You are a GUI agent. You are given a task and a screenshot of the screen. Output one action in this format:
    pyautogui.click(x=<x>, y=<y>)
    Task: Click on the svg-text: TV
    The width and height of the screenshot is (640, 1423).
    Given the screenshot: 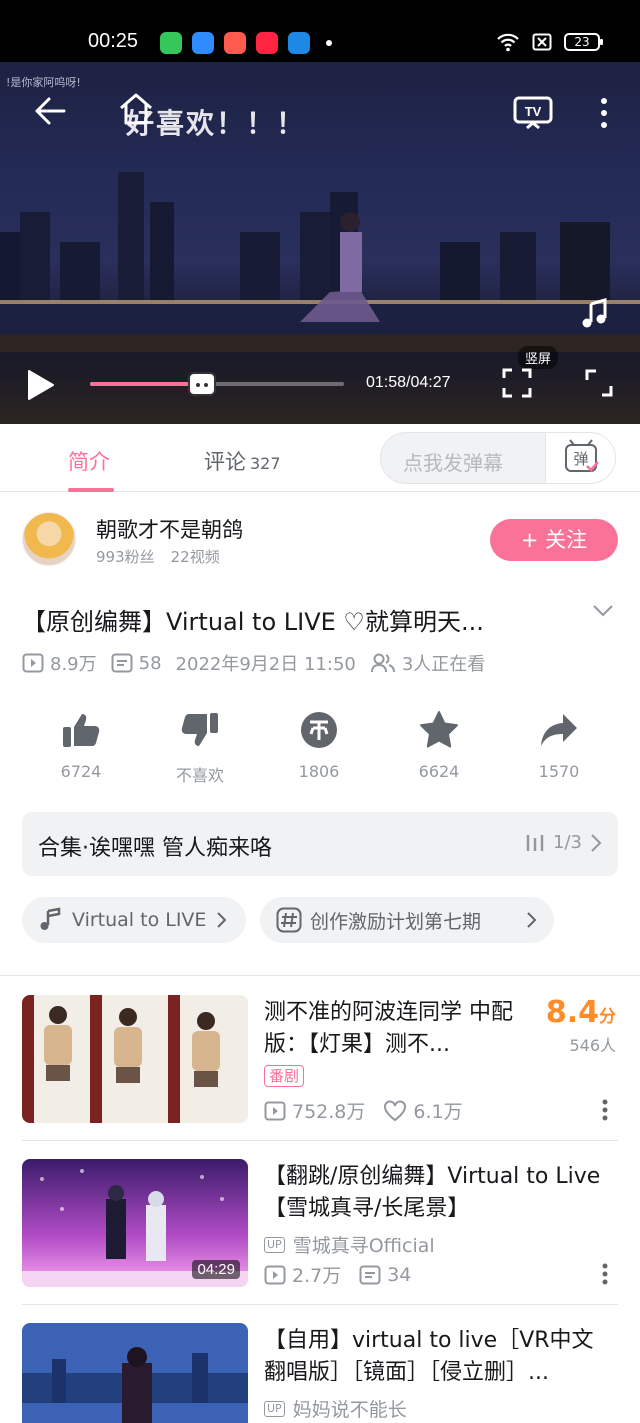 What is the action you would take?
    pyautogui.click(x=533, y=111)
    